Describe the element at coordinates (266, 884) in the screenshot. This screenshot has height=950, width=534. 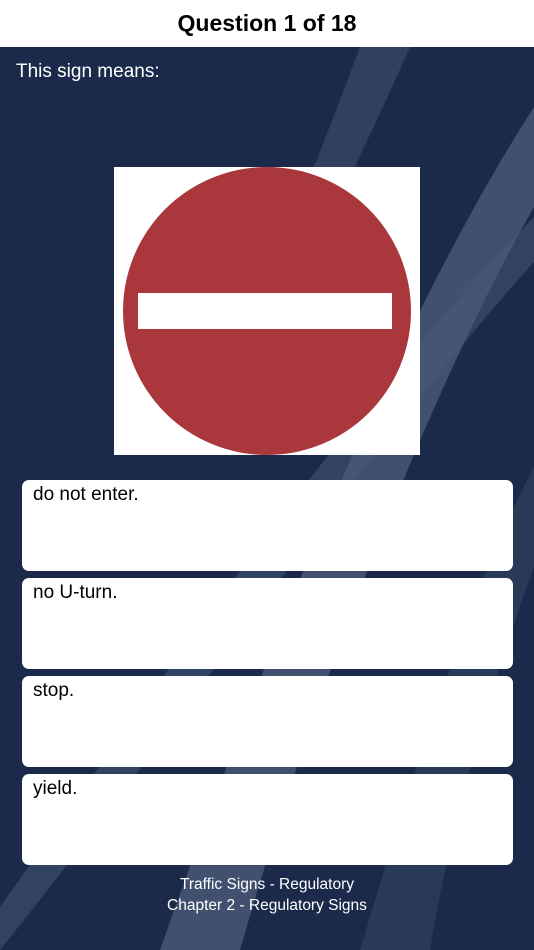
I see `footer-category: Traffic Signs - Regulatory` at that location.